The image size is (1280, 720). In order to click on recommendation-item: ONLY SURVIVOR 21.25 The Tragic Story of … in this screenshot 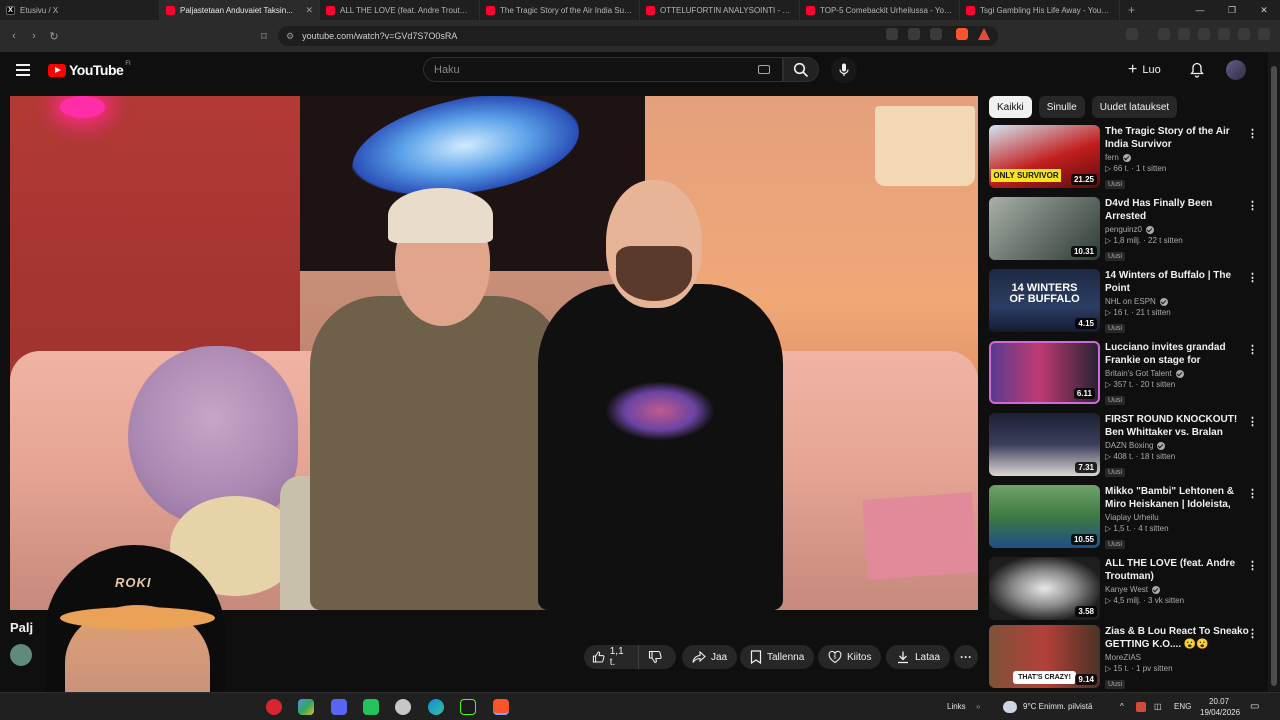, I will do `click(1129, 157)`.